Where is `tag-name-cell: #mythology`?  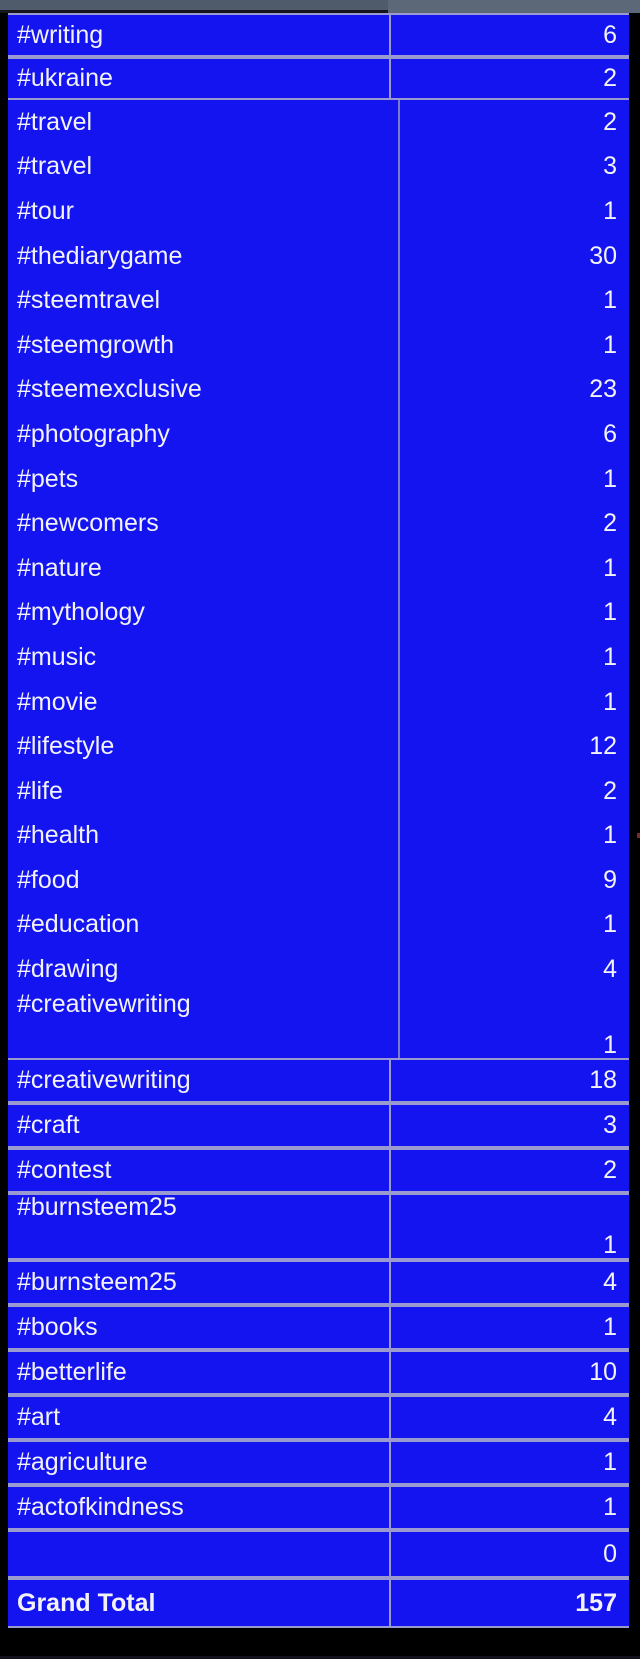
tag-name-cell: #mythology is located at coordinates (81, 612).